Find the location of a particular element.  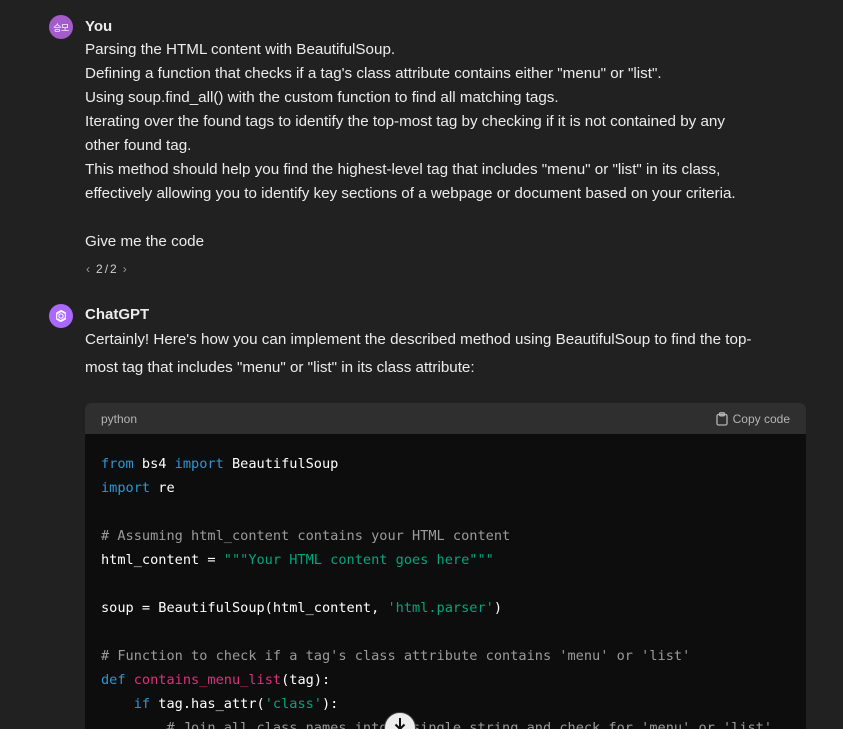

user-author-name: You is located at coordinates (99, 26).